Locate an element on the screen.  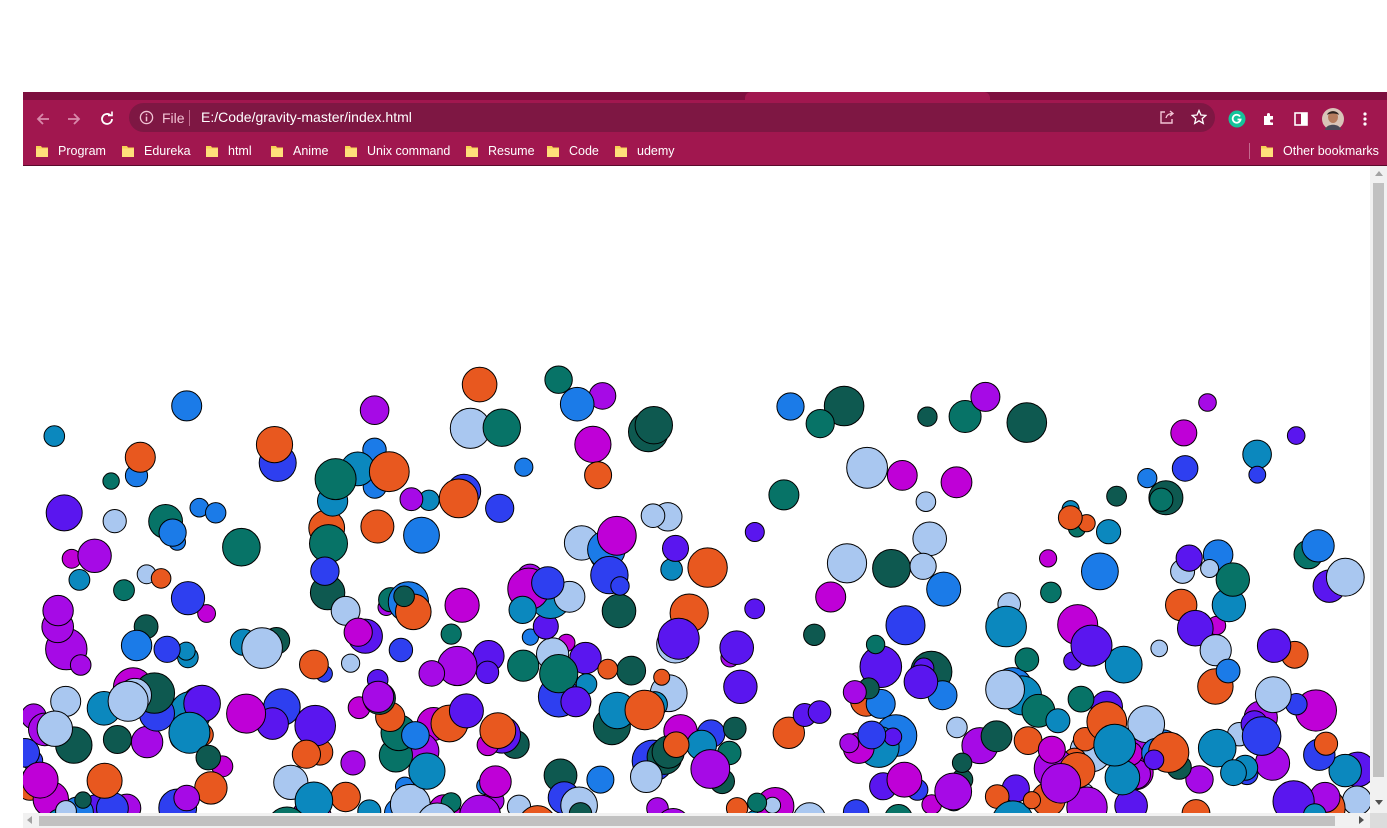
back-icon is located at coordinates (42, 119).